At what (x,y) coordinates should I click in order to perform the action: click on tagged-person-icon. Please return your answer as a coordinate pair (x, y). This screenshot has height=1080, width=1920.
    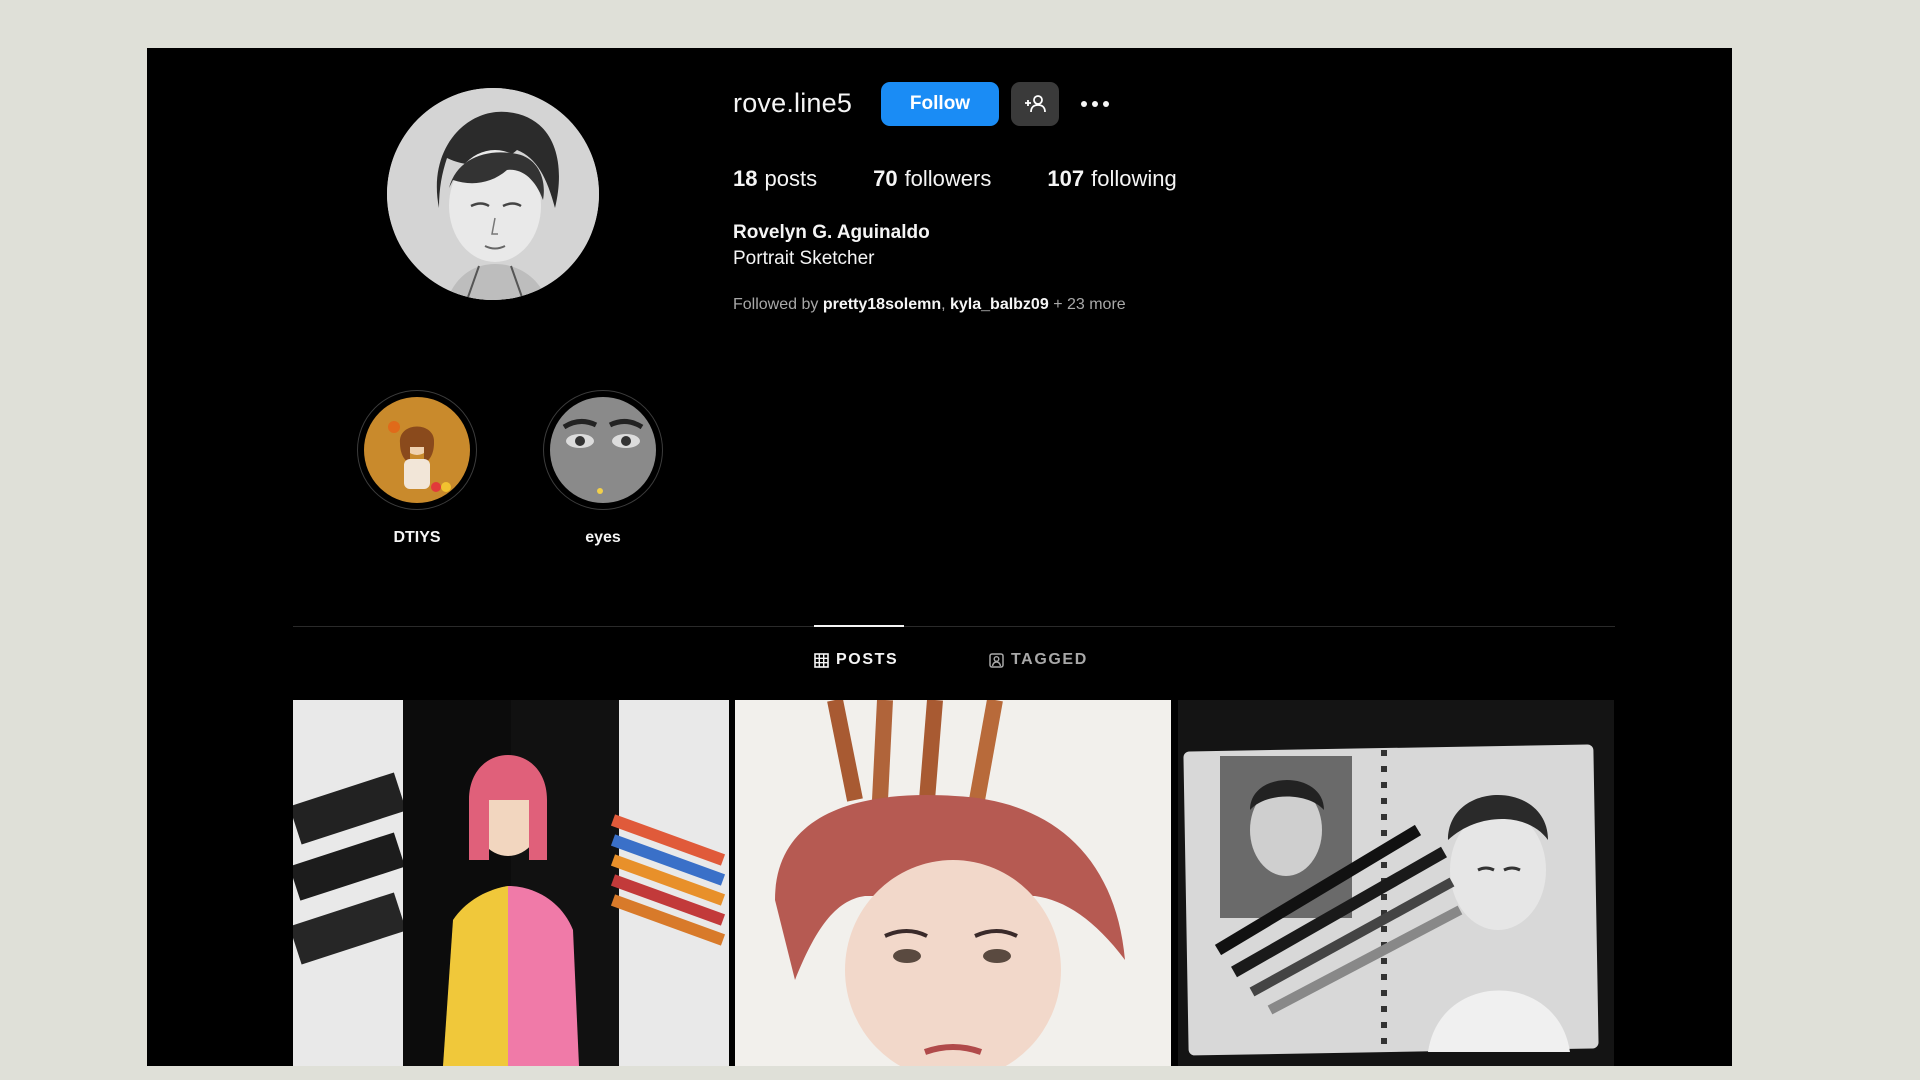
    Looking at the image, I should click on (996, 660).